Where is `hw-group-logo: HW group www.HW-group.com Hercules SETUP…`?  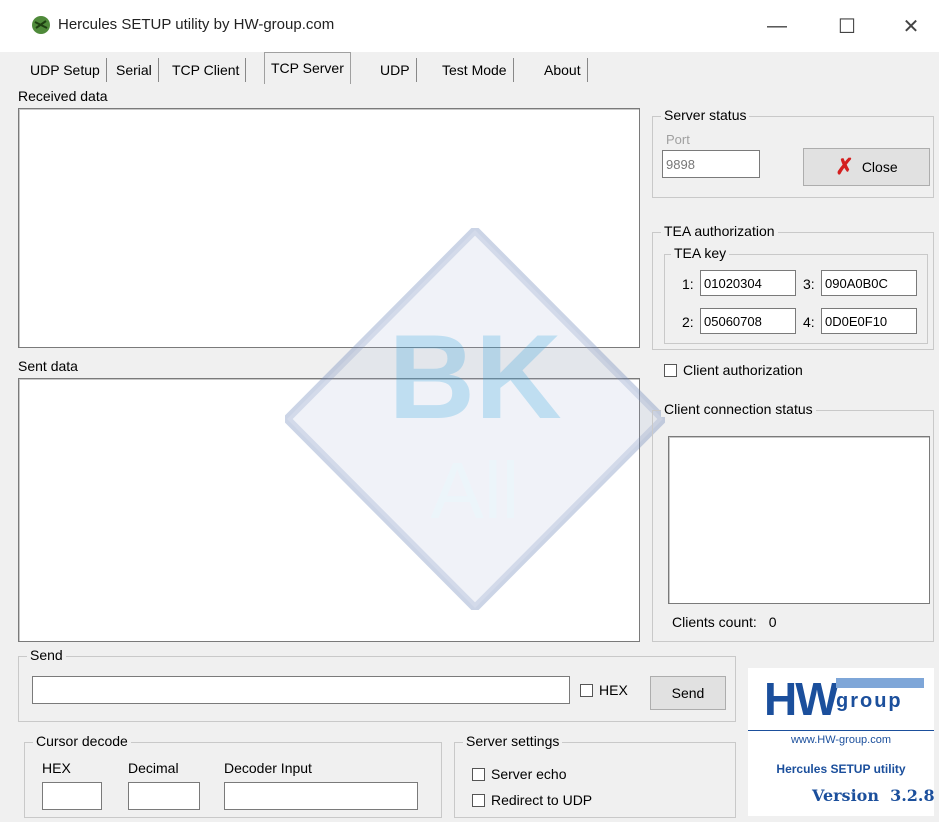 hw-group-logo: HW group www.HW-group.com Hercules SETUP… is located at coordinates (841, 742).